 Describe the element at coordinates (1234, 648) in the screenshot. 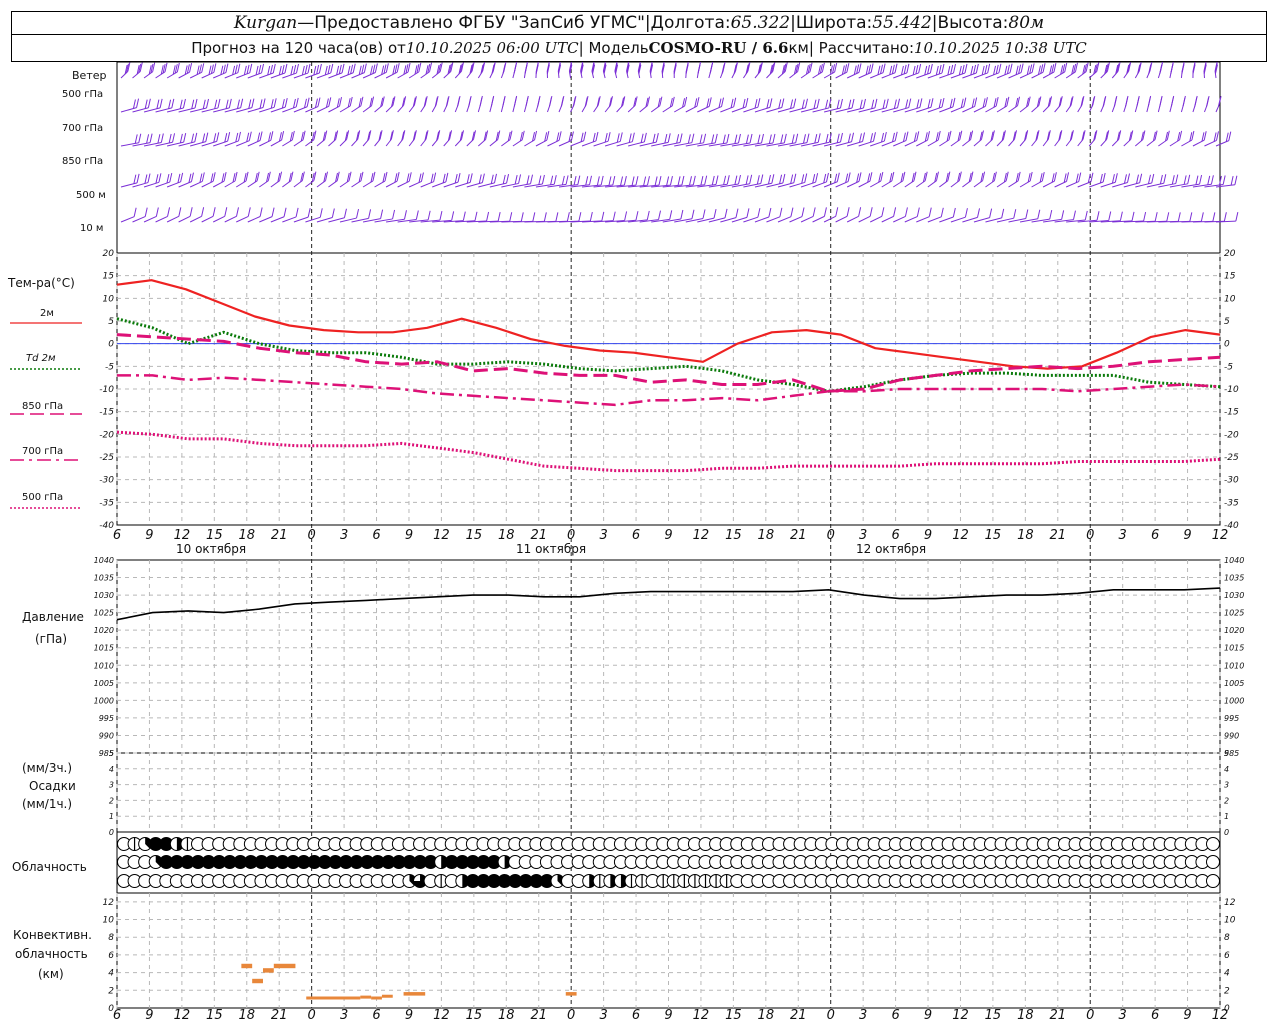

I see `pressure-tick: 1015` at that location.